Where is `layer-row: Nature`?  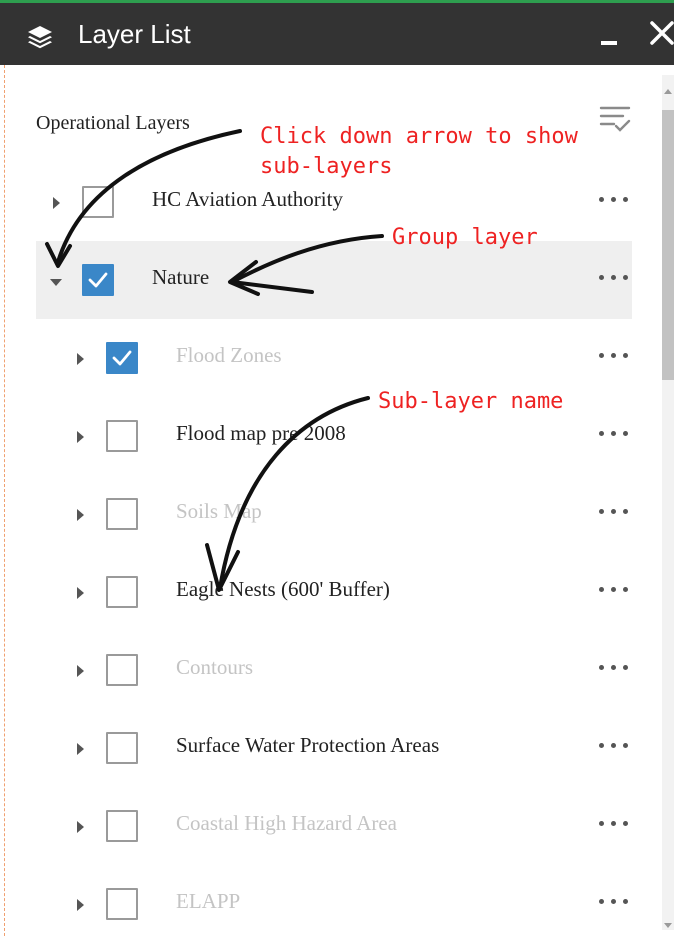 layer-row: Nature is located at coordinates (334, 280).